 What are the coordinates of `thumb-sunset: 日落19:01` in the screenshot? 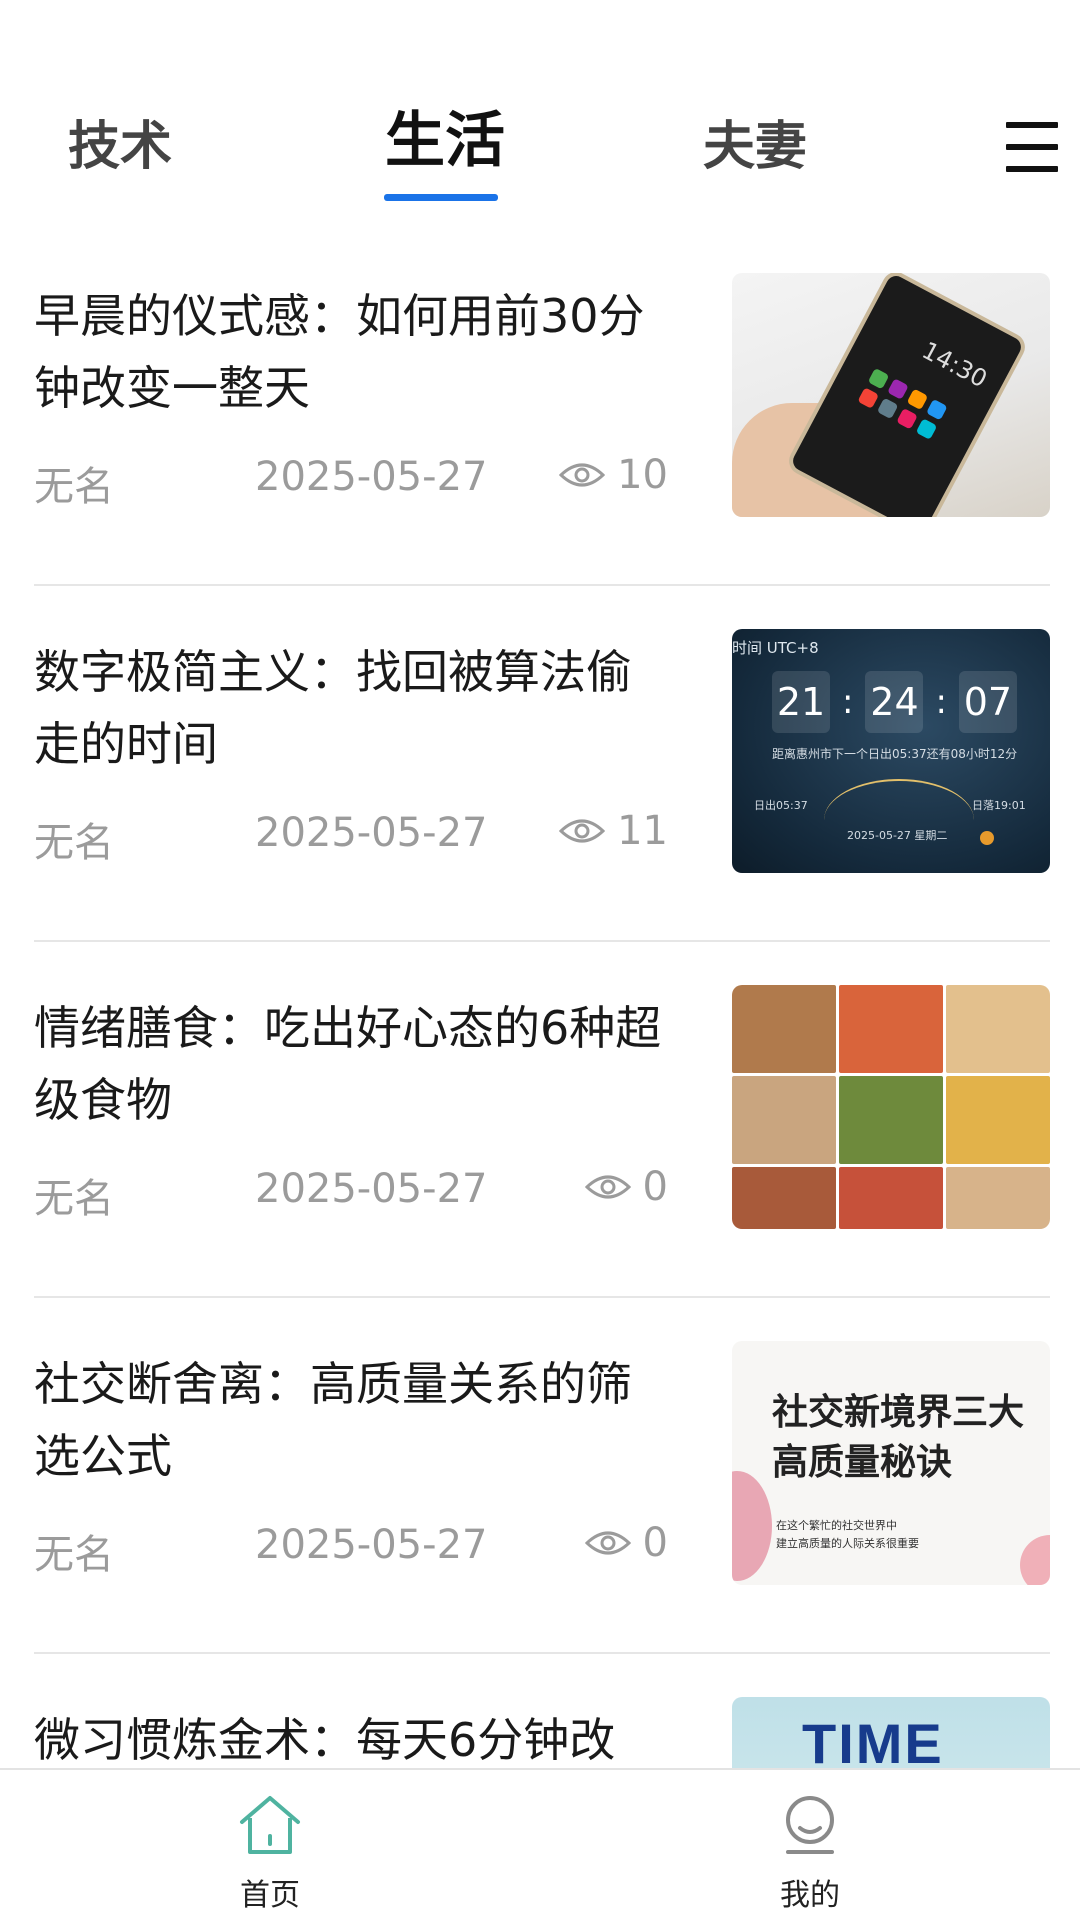 It's located at (999, 805).